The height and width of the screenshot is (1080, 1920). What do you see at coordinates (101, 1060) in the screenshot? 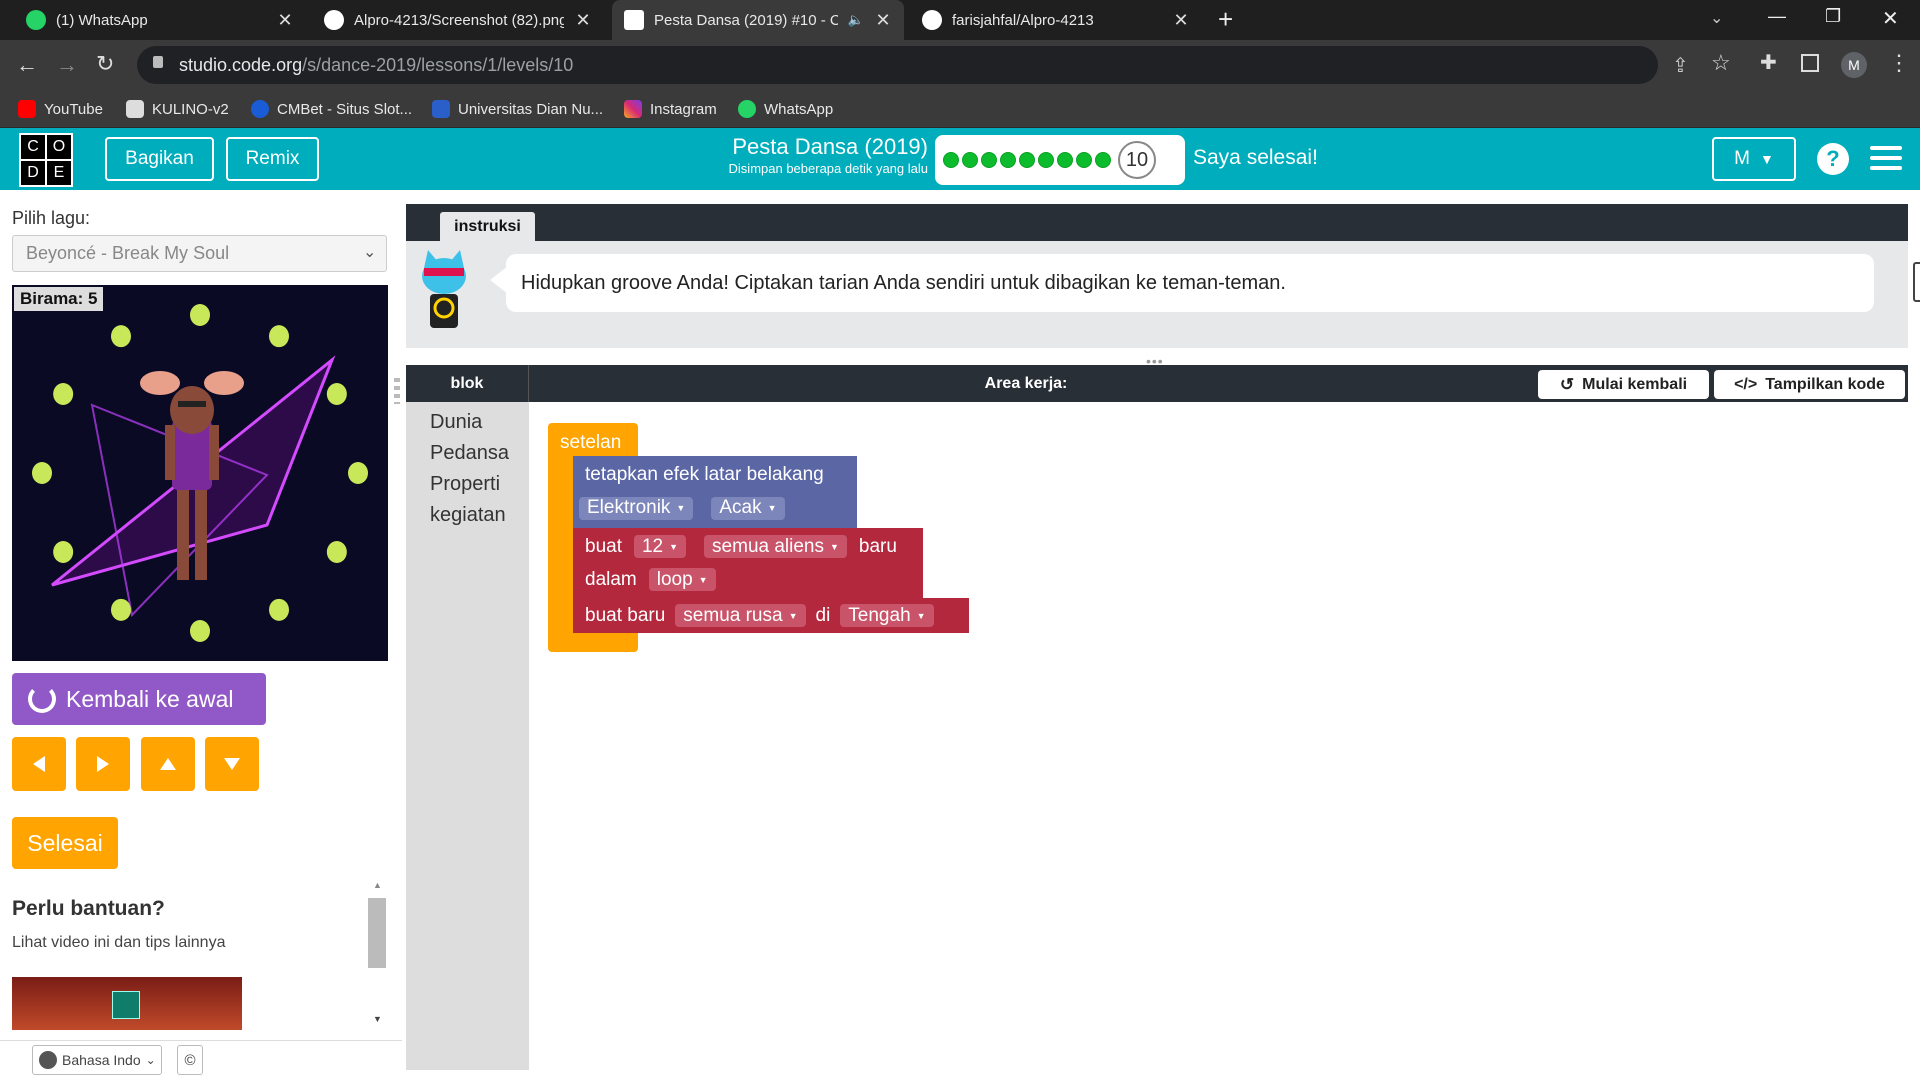
I see `language-value: Bahasa Indo` at bounding box center [101, 1060].